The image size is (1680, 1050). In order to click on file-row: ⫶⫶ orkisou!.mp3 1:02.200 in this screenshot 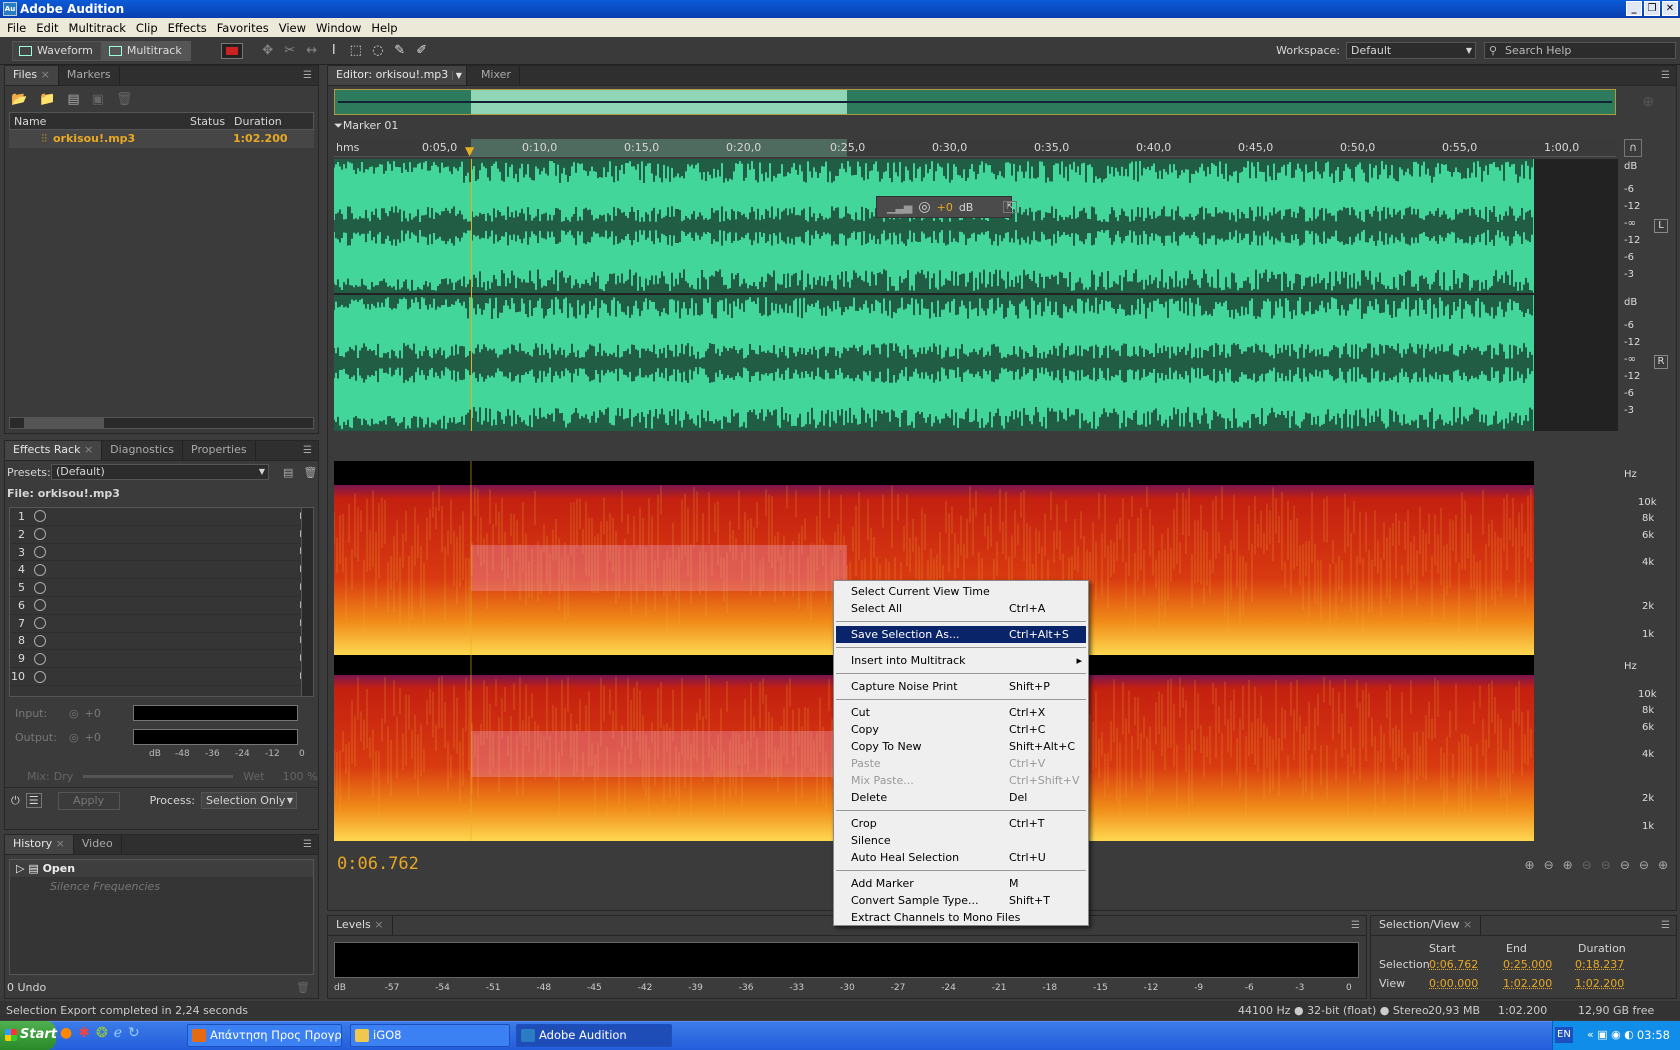, I will do `click(161, 139)`.